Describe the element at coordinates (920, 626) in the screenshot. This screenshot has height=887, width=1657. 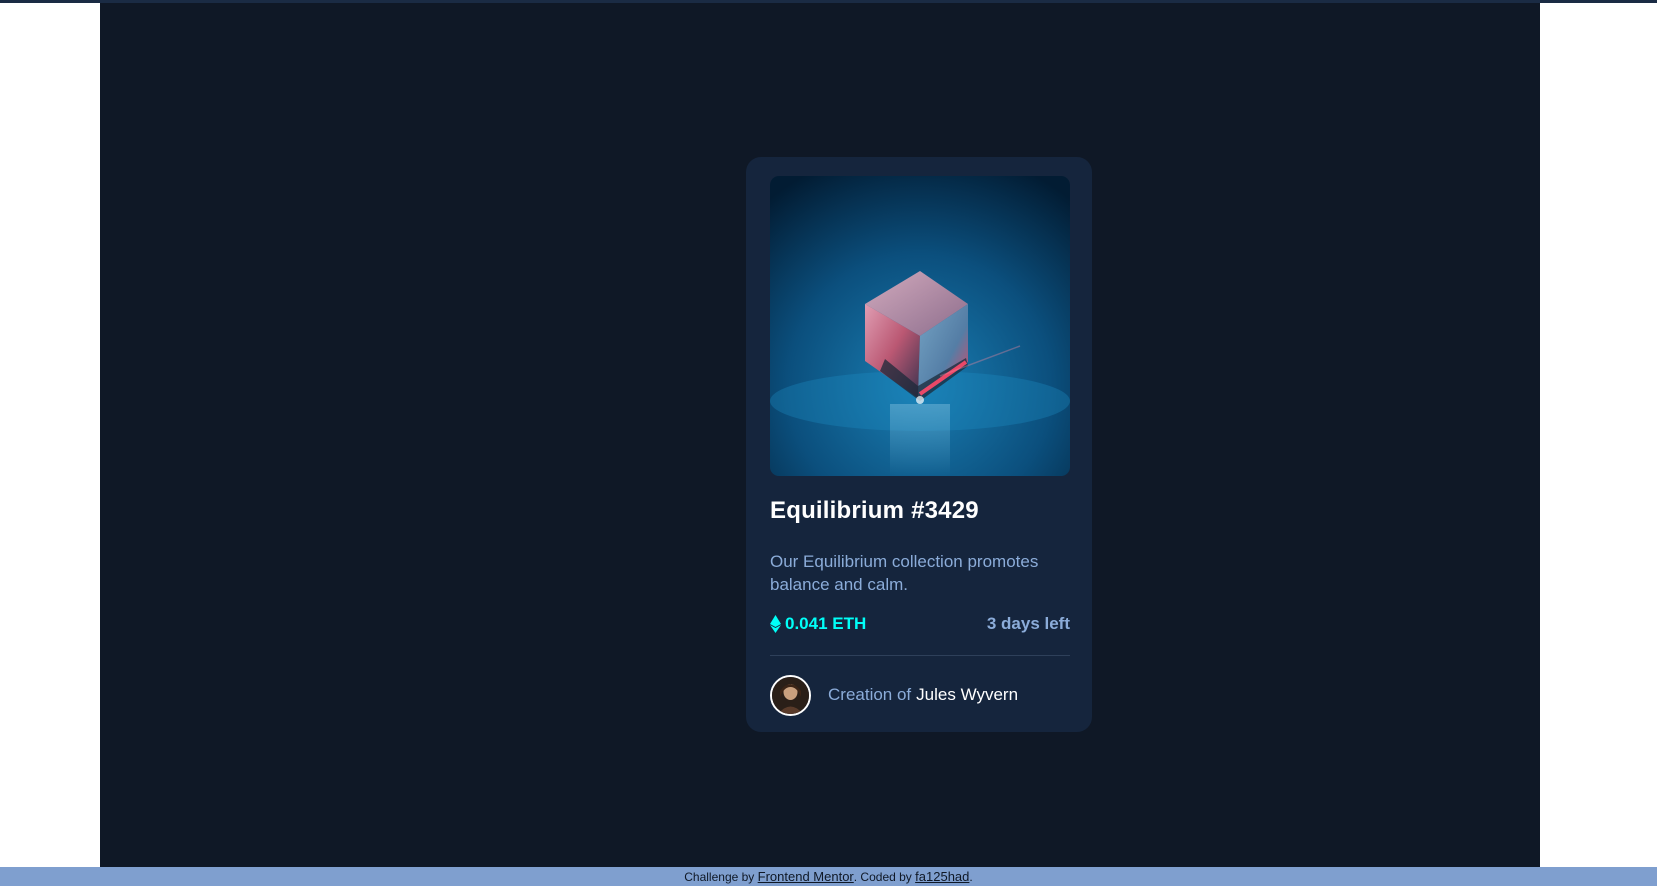
I see `price-row: 0.041 ETH 3 days left` at that location.